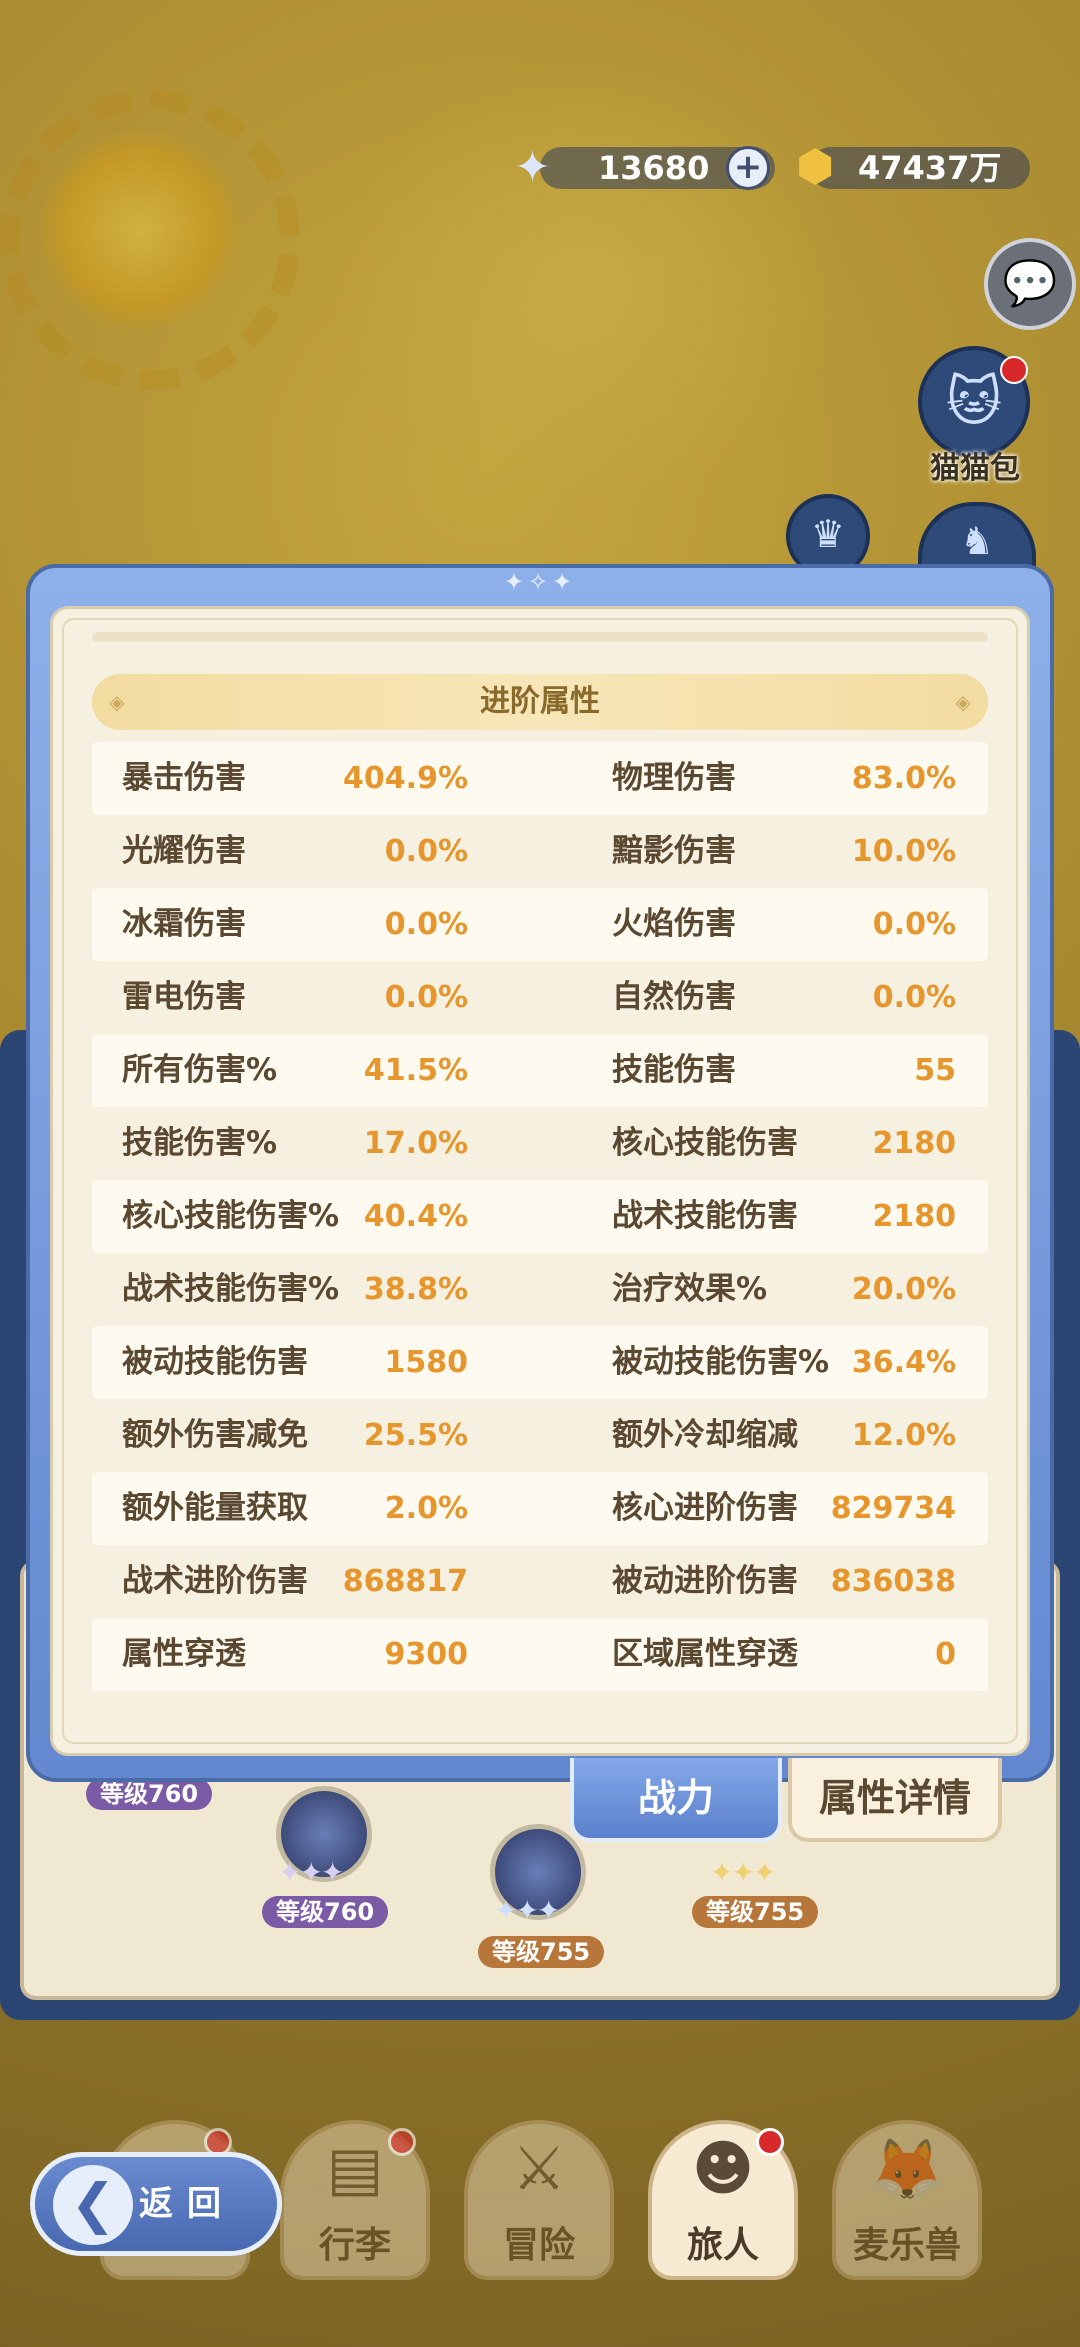 This screenshot has width=1080, height=2347. Describe the element at coordinates (815, 166) in the screenshot. I see `gold-coin-icon: ⬢` at that location.